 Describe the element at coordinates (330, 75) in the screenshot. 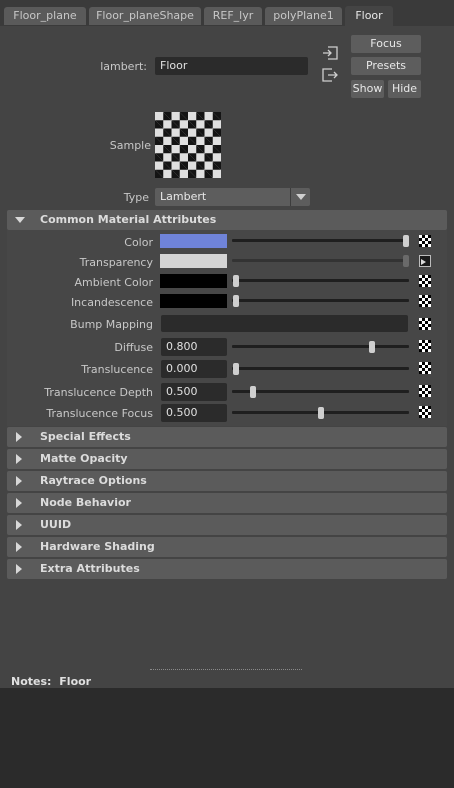

I see `output-connections-icon` at that location.